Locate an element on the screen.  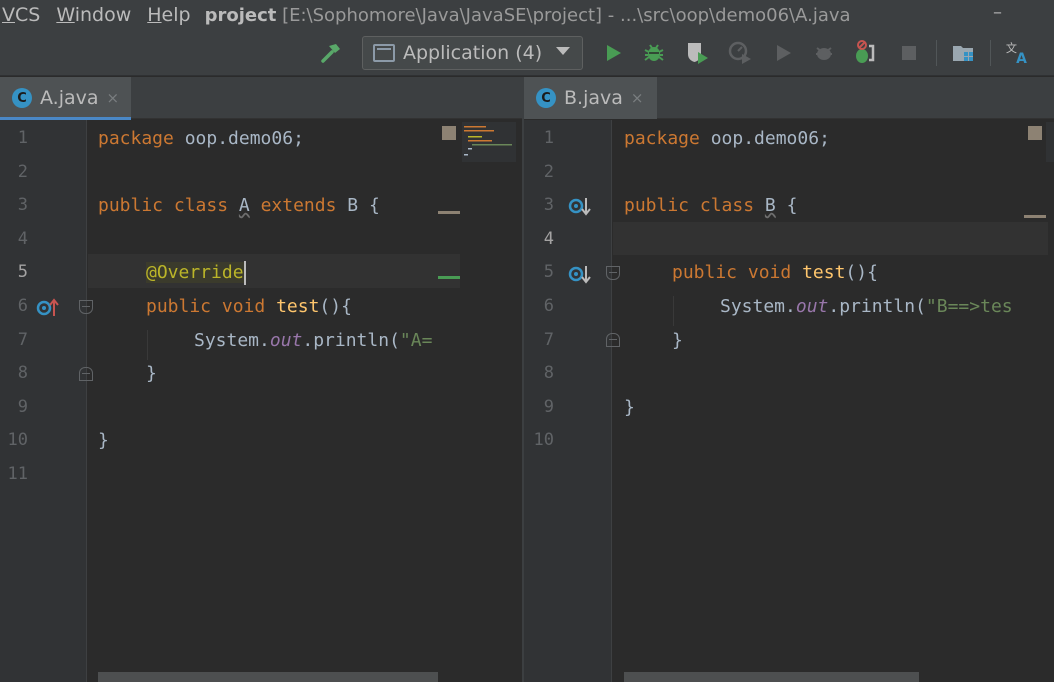
tab-label: B.java is located at coordinates (593, 98).